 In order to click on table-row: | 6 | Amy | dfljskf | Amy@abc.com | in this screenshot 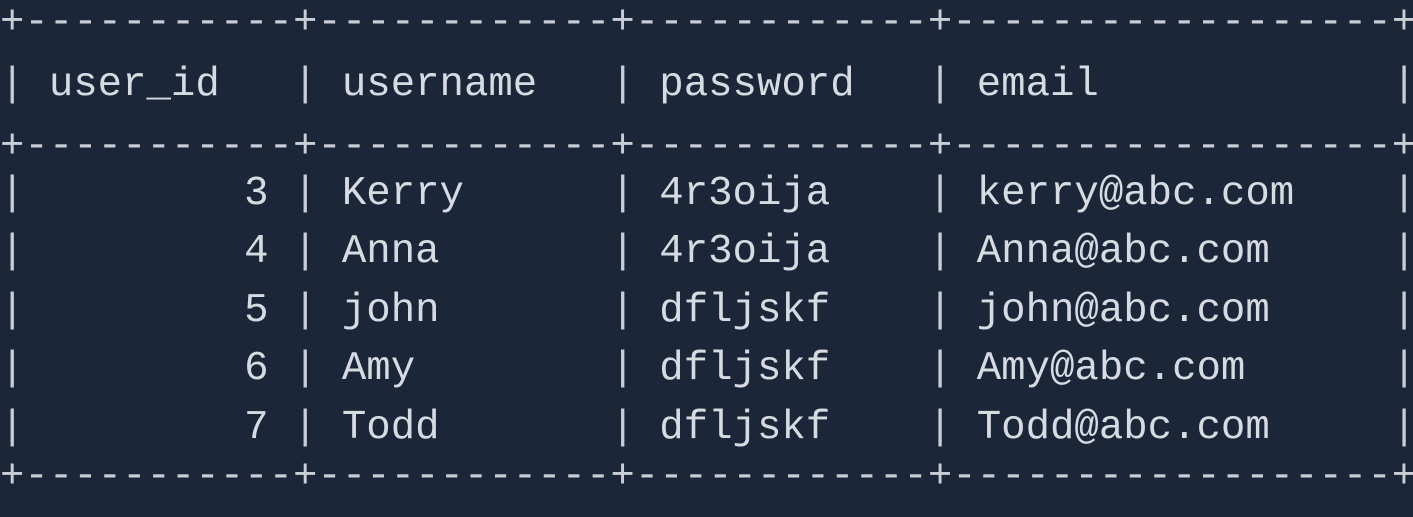, I will do `click(706, 369)`.